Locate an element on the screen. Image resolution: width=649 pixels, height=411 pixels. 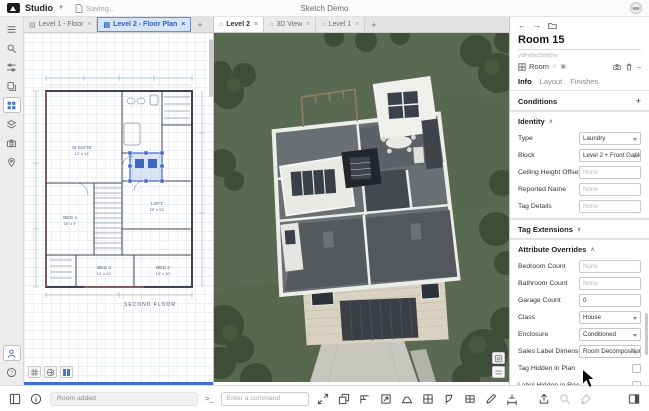
top-bar: Studio ▼ Saving... Sketch Demo MB is located at coordinates (324, 8).